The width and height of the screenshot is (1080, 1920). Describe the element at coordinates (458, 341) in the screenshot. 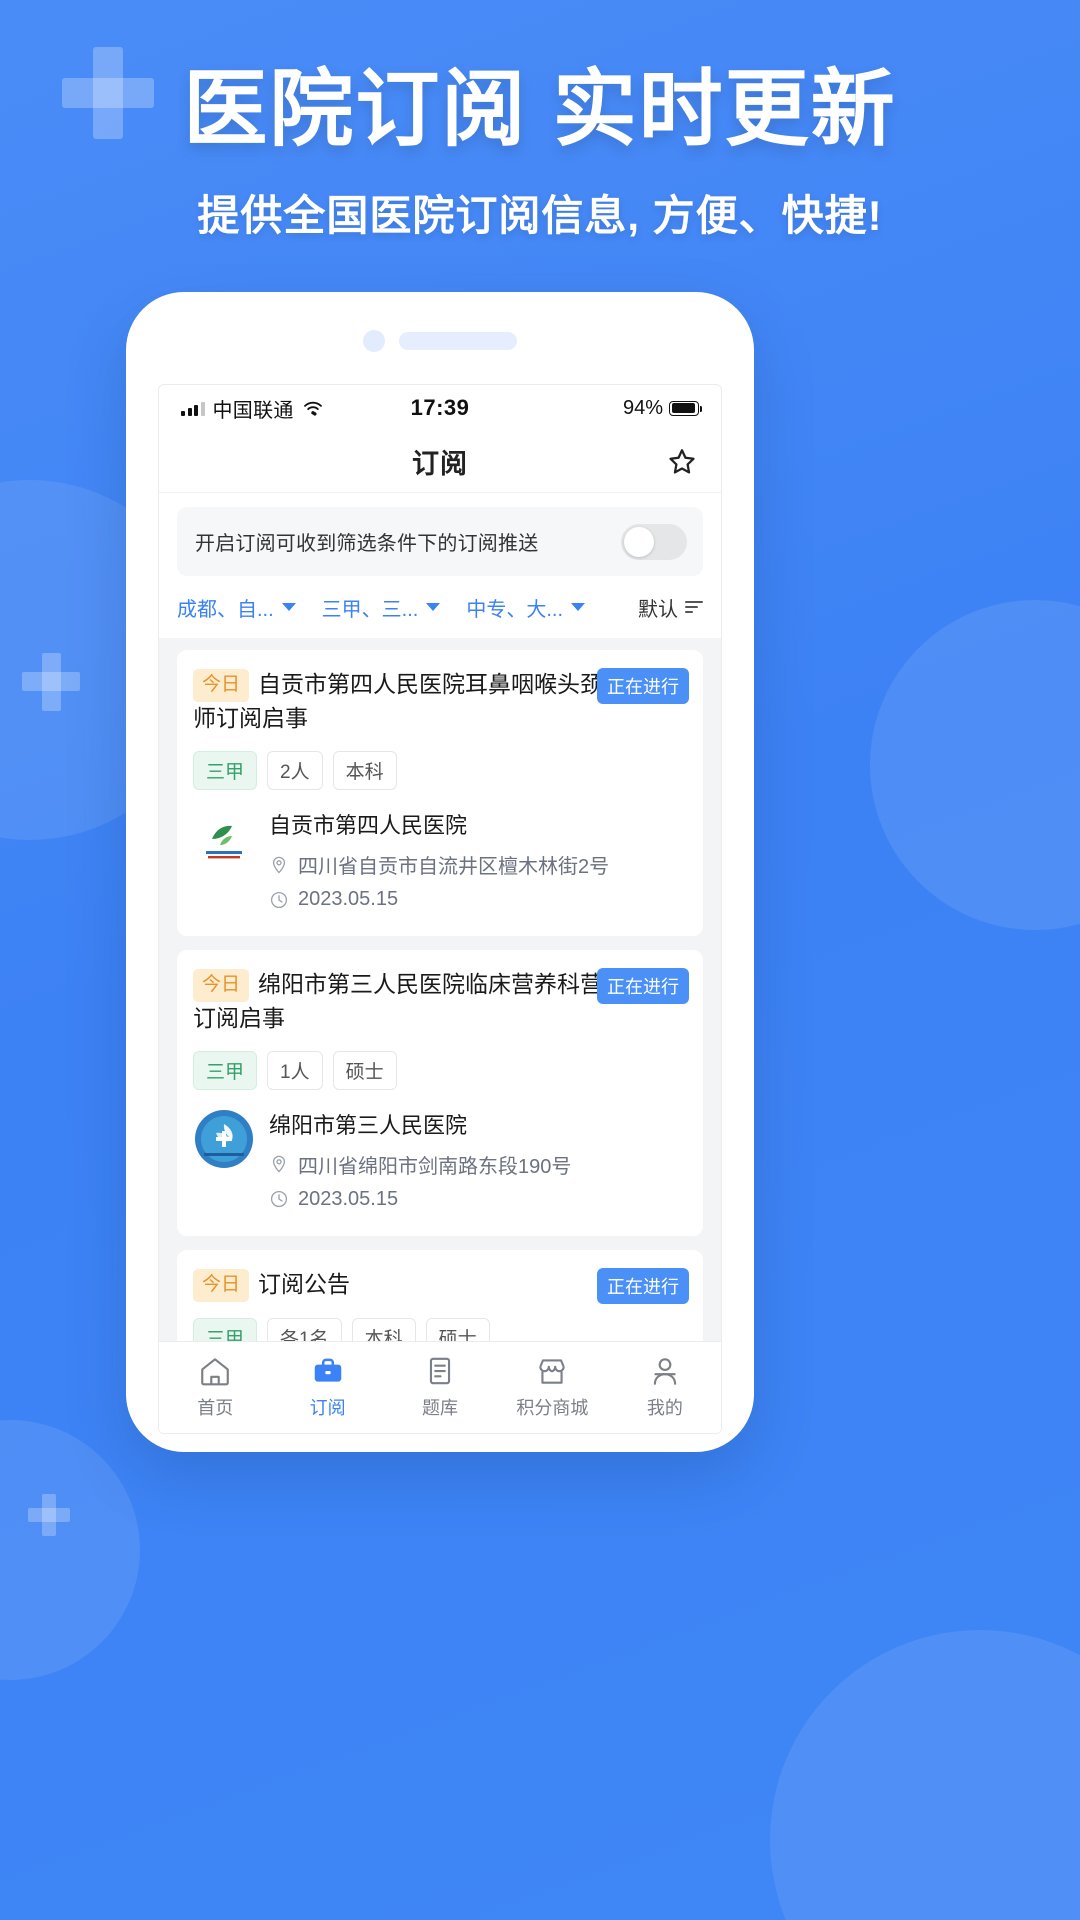

I see `speaker-bar-icon` at that location.